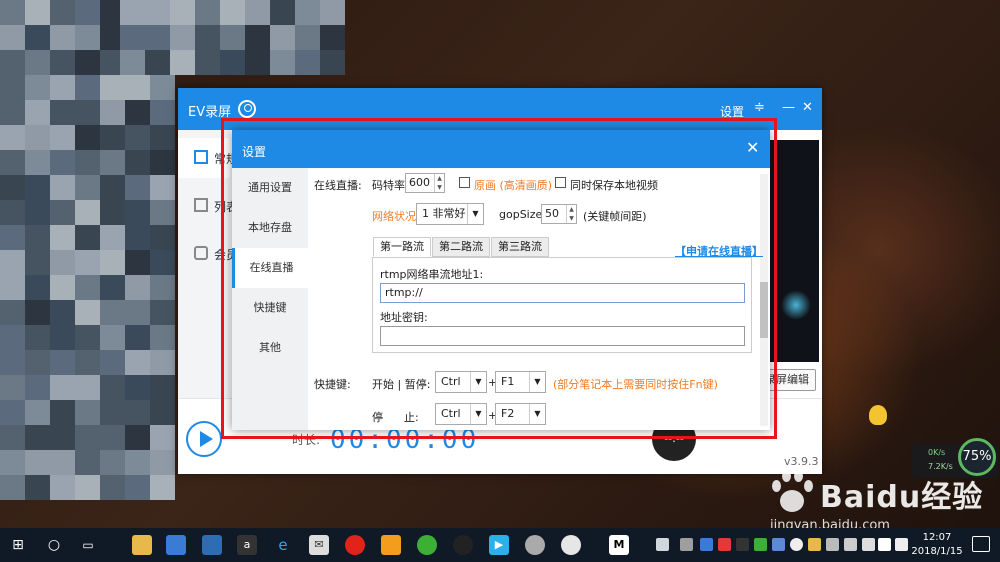  What do you see at coordinates (391, 545) in the screenshot?
I see `taobao-icon` at bounding box center [391, 545].